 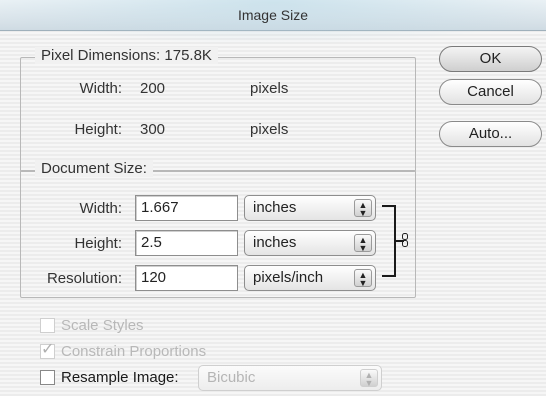 What do you see at coordinates (98, 129) in the screenshot?
I see `pixel-height-label: Height:` at bounding box center [98, 129].